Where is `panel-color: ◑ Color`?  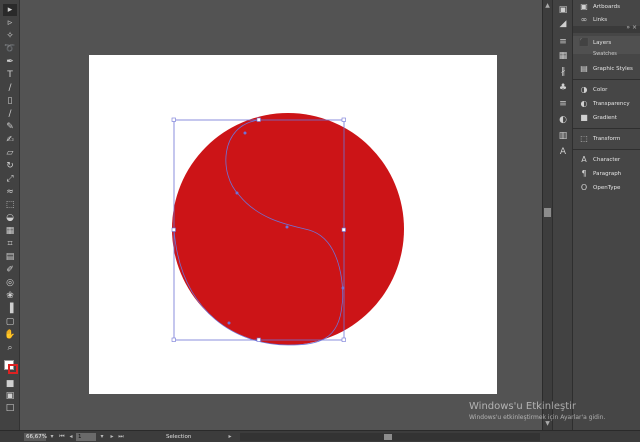
panel-color: ◑ Color is located at coordinates (606, 90).